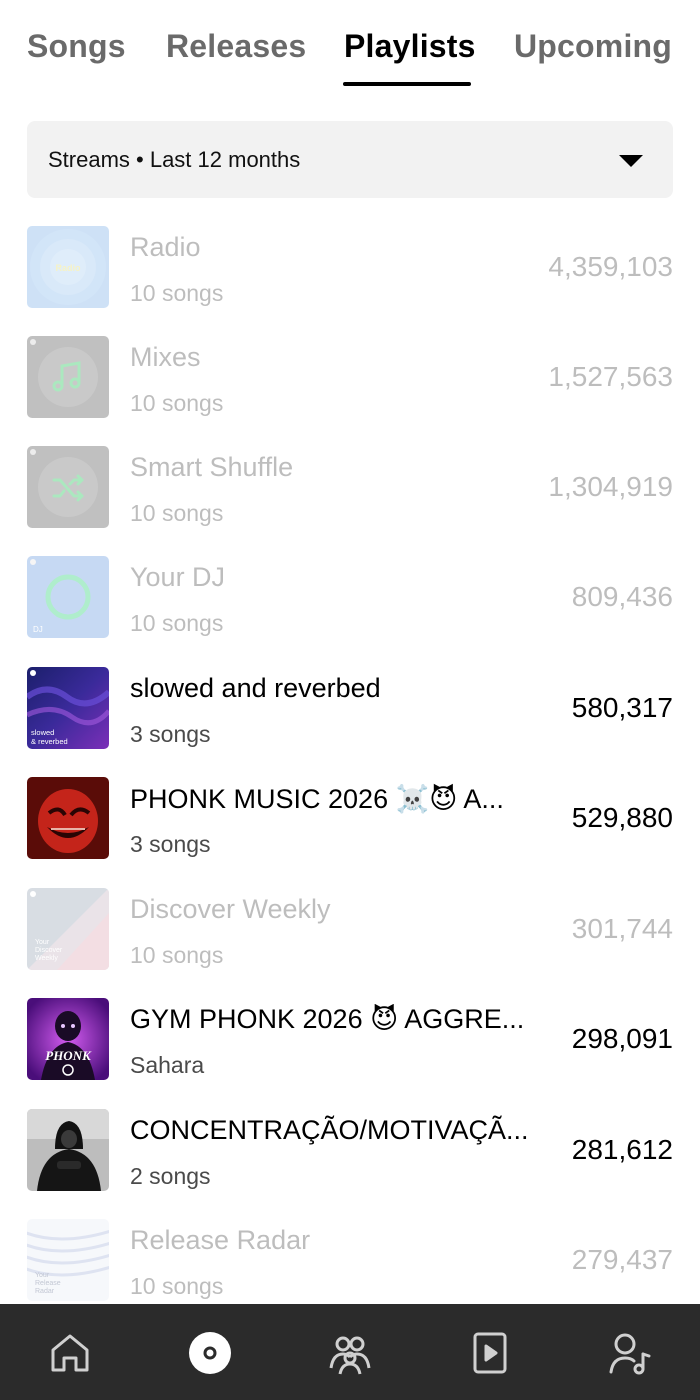  I want to click on concentracao-artwork, so click(68, 1150).